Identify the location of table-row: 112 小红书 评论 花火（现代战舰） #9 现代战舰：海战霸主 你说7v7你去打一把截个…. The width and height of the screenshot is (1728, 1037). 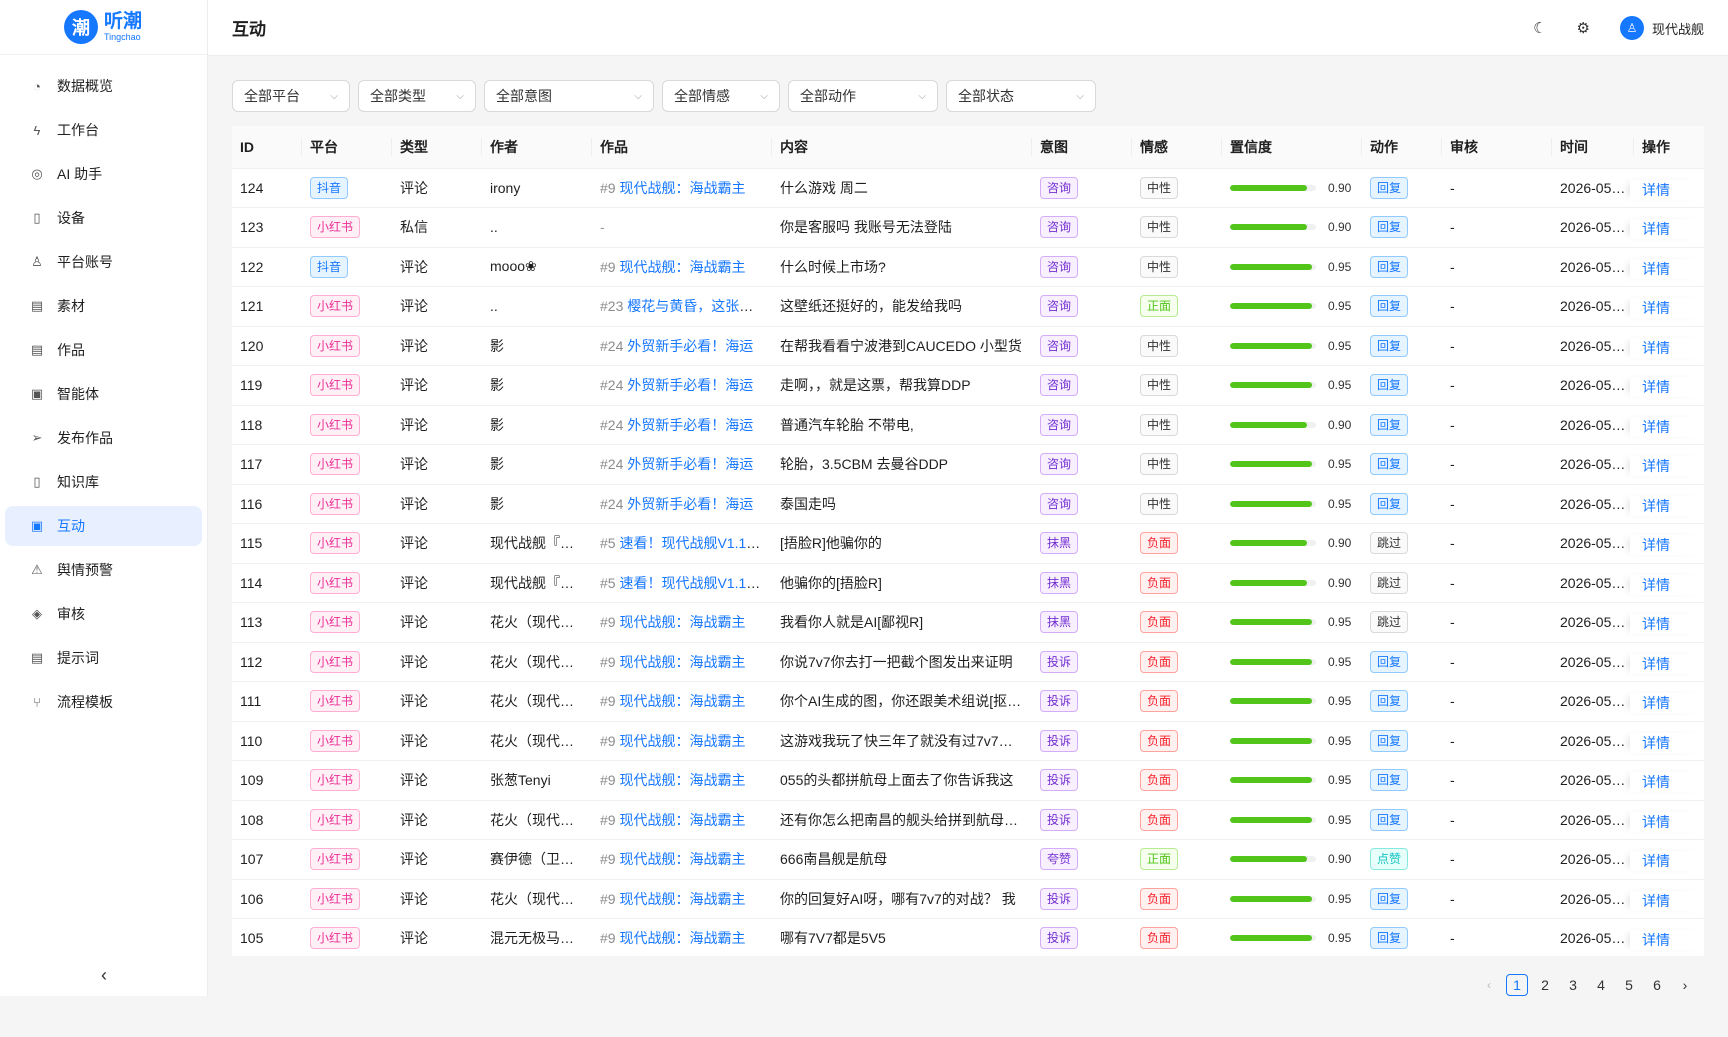
(968, 662).